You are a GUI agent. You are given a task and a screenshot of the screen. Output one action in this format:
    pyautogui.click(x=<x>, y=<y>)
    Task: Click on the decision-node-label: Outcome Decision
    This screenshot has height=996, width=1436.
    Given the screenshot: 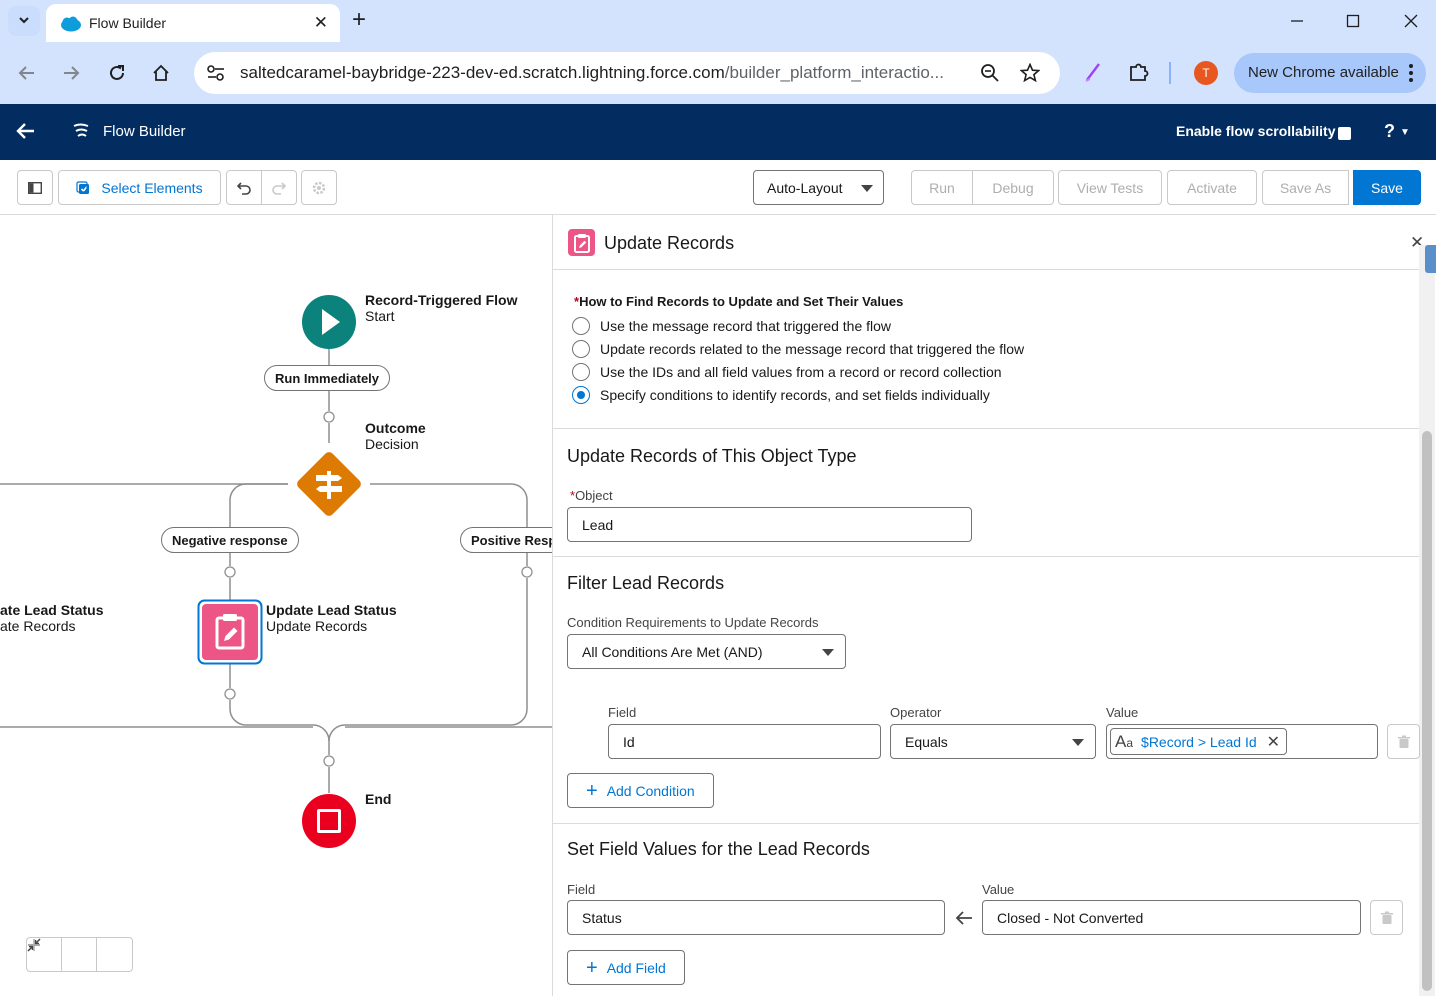 What is the action you would take?
    pyautogui.click(x=395, y=436)
    